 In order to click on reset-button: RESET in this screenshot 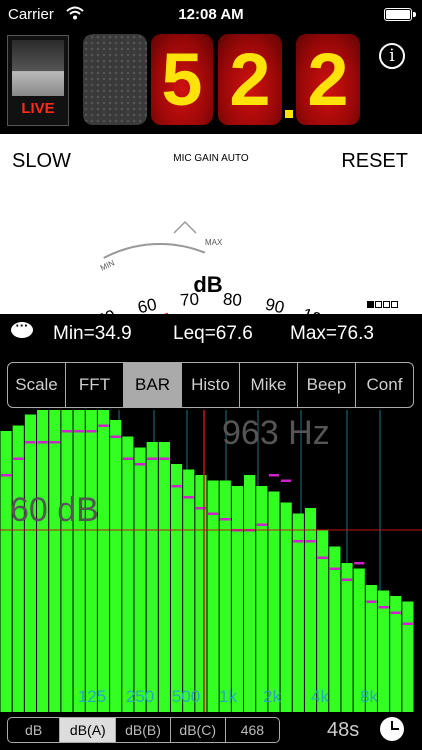, I will do `click(374, 161)`.